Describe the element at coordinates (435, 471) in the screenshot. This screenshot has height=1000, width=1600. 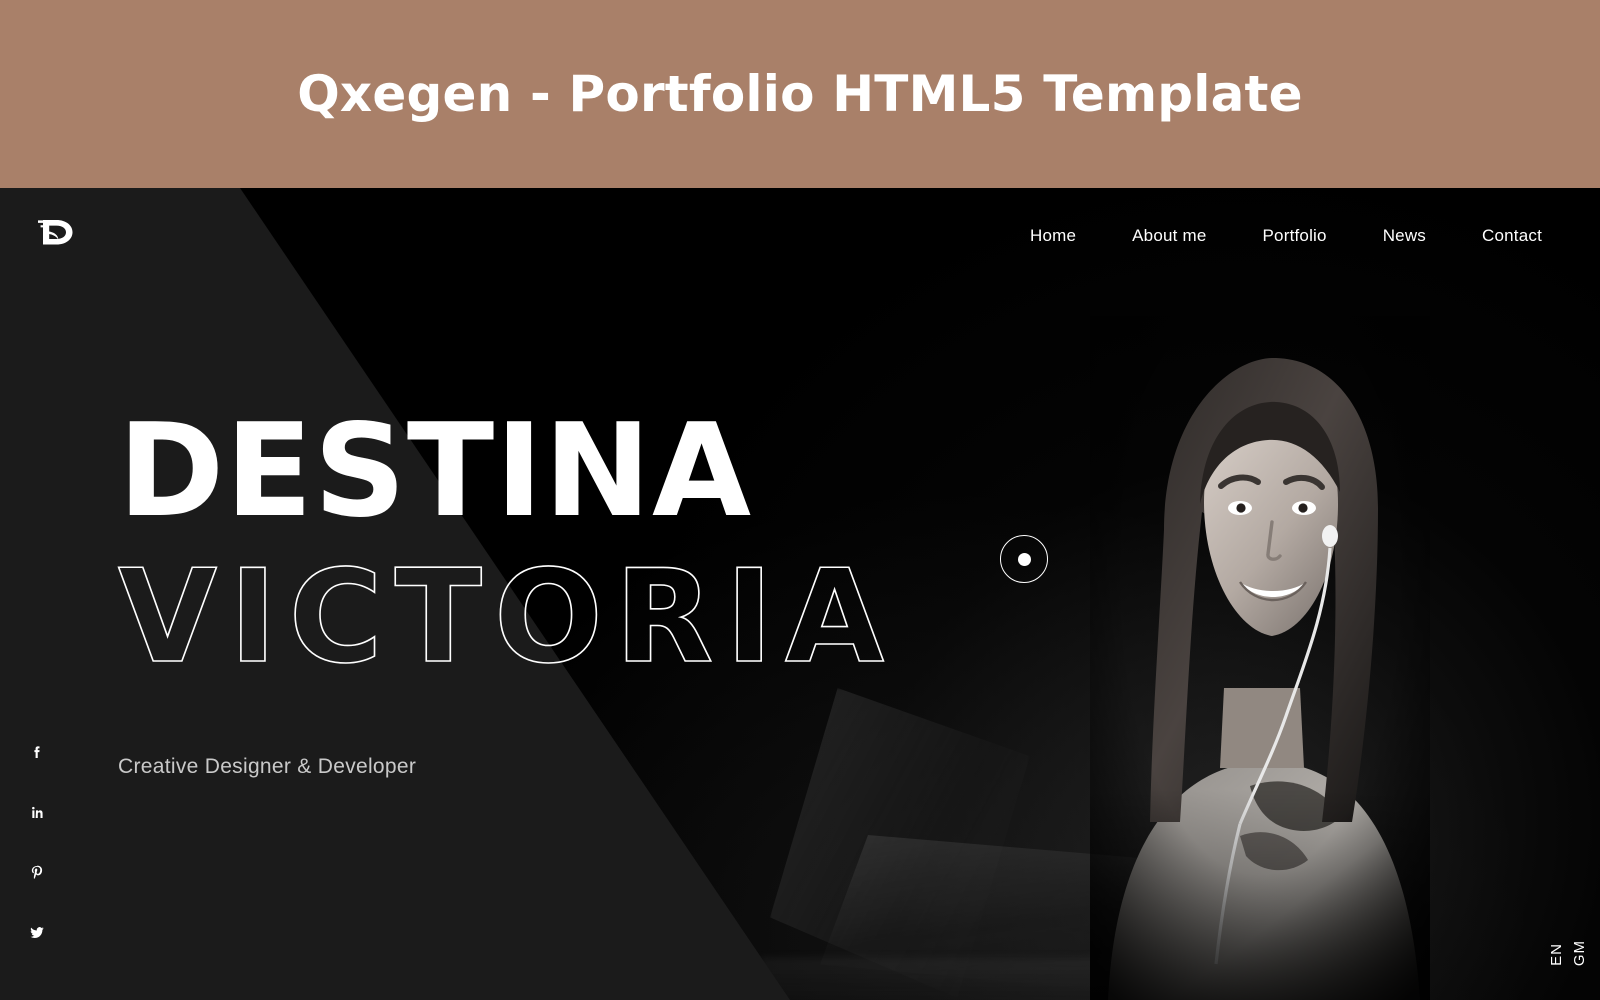
I see `hero-first-name: DESTINA` at that location.